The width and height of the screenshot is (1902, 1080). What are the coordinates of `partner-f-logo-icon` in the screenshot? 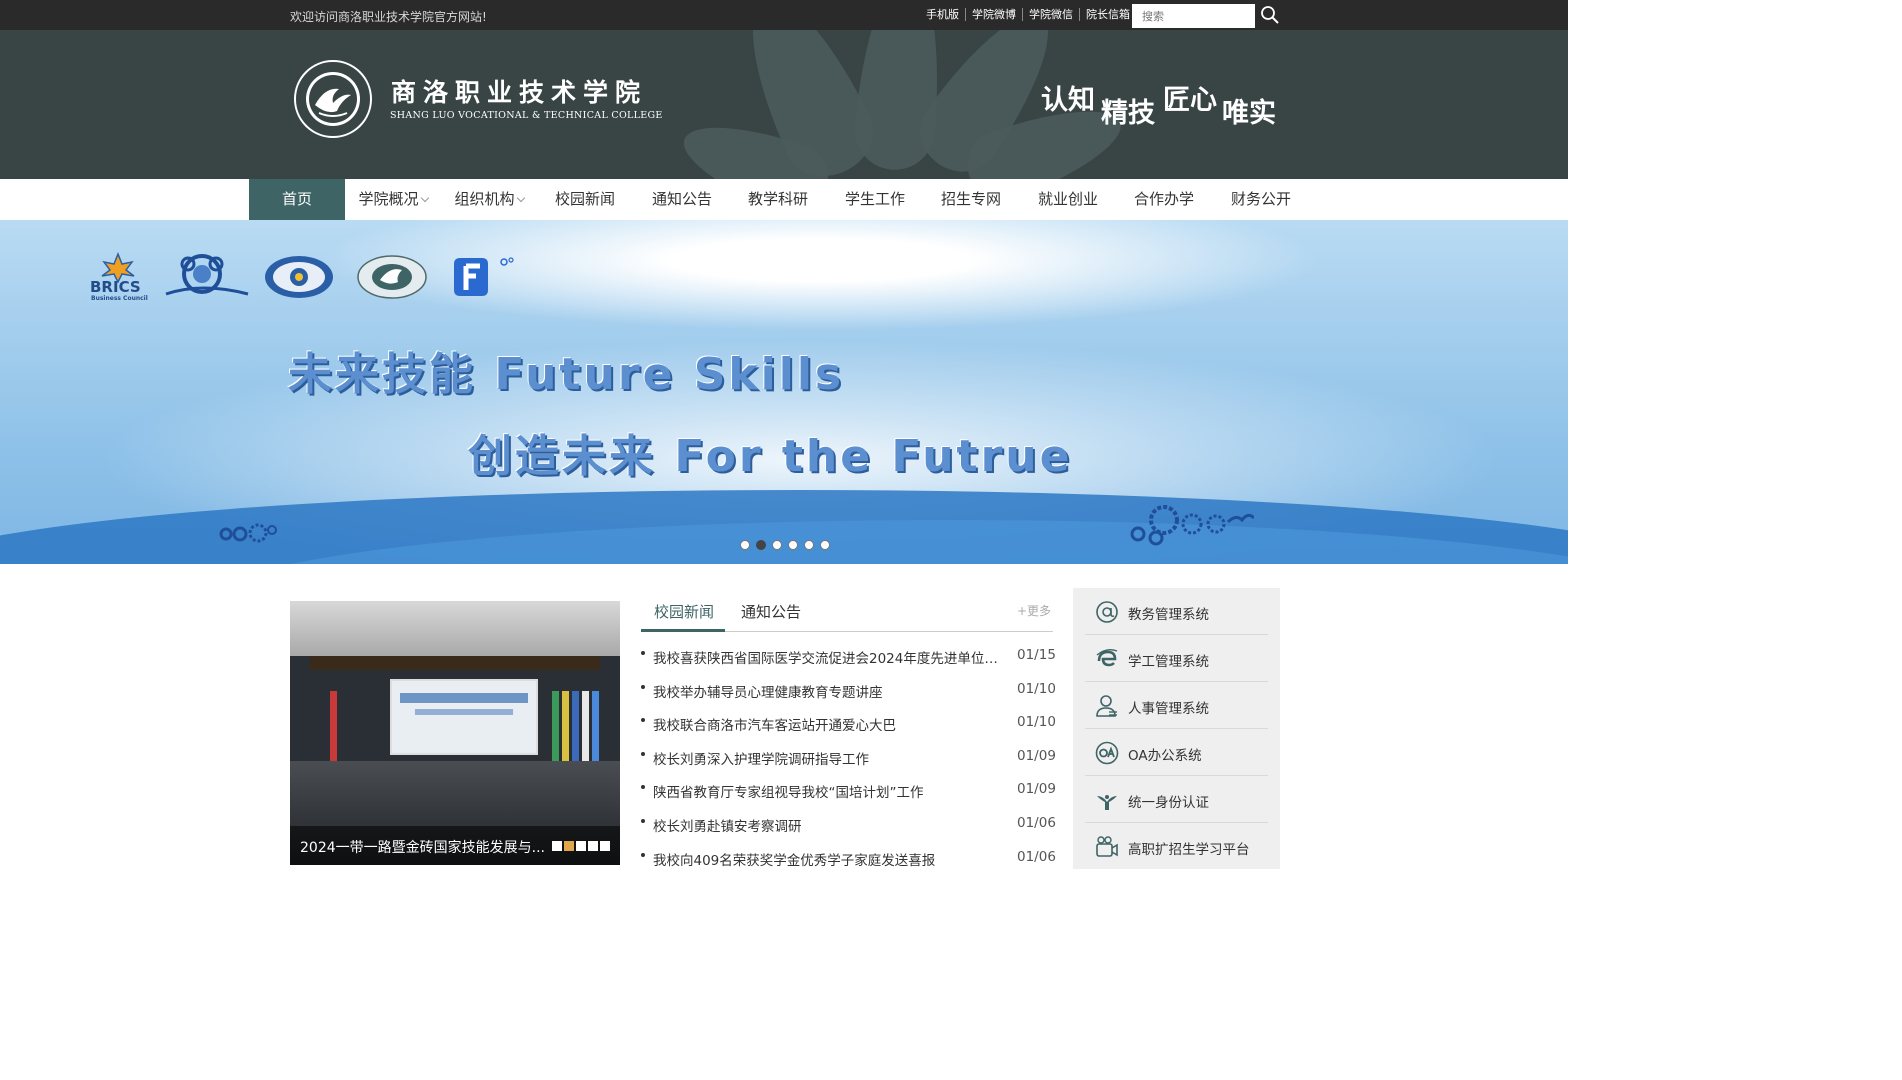 It's located at (484, 276).